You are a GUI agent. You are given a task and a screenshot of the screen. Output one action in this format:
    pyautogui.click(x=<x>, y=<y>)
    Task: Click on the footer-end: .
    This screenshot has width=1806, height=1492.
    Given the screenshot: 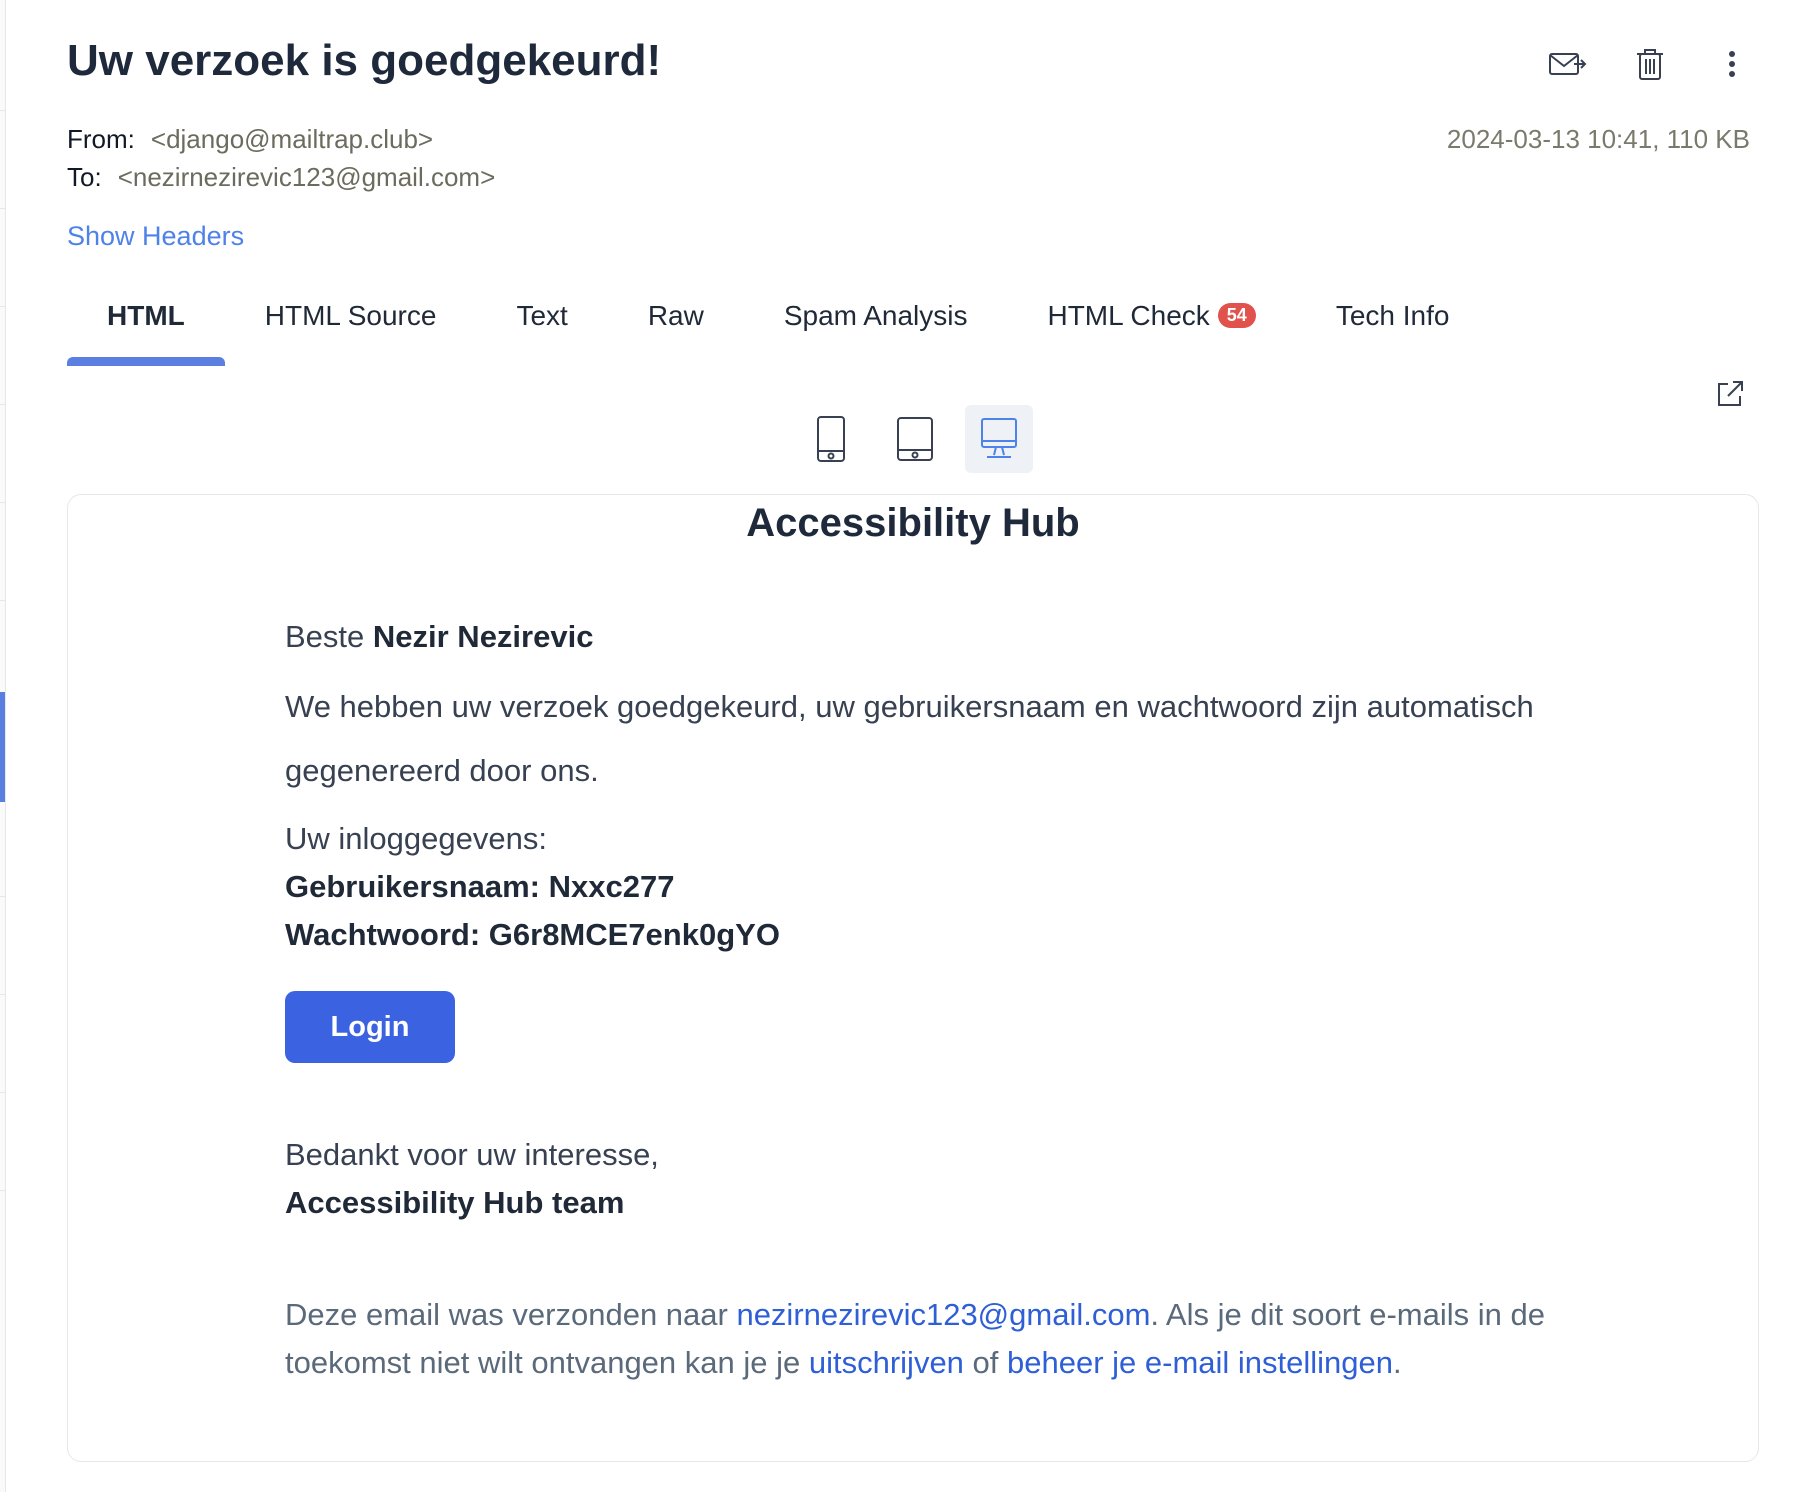 What is the action you would take?
    pyautogui.click(x=1397, y=1362)
    